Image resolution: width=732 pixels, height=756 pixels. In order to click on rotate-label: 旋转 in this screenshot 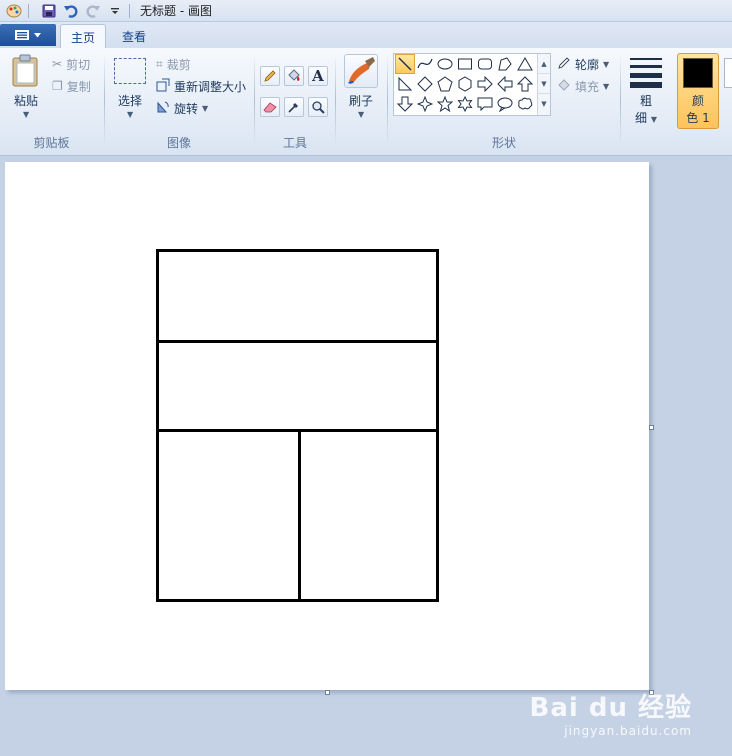, I will do `click(186, 108)`.